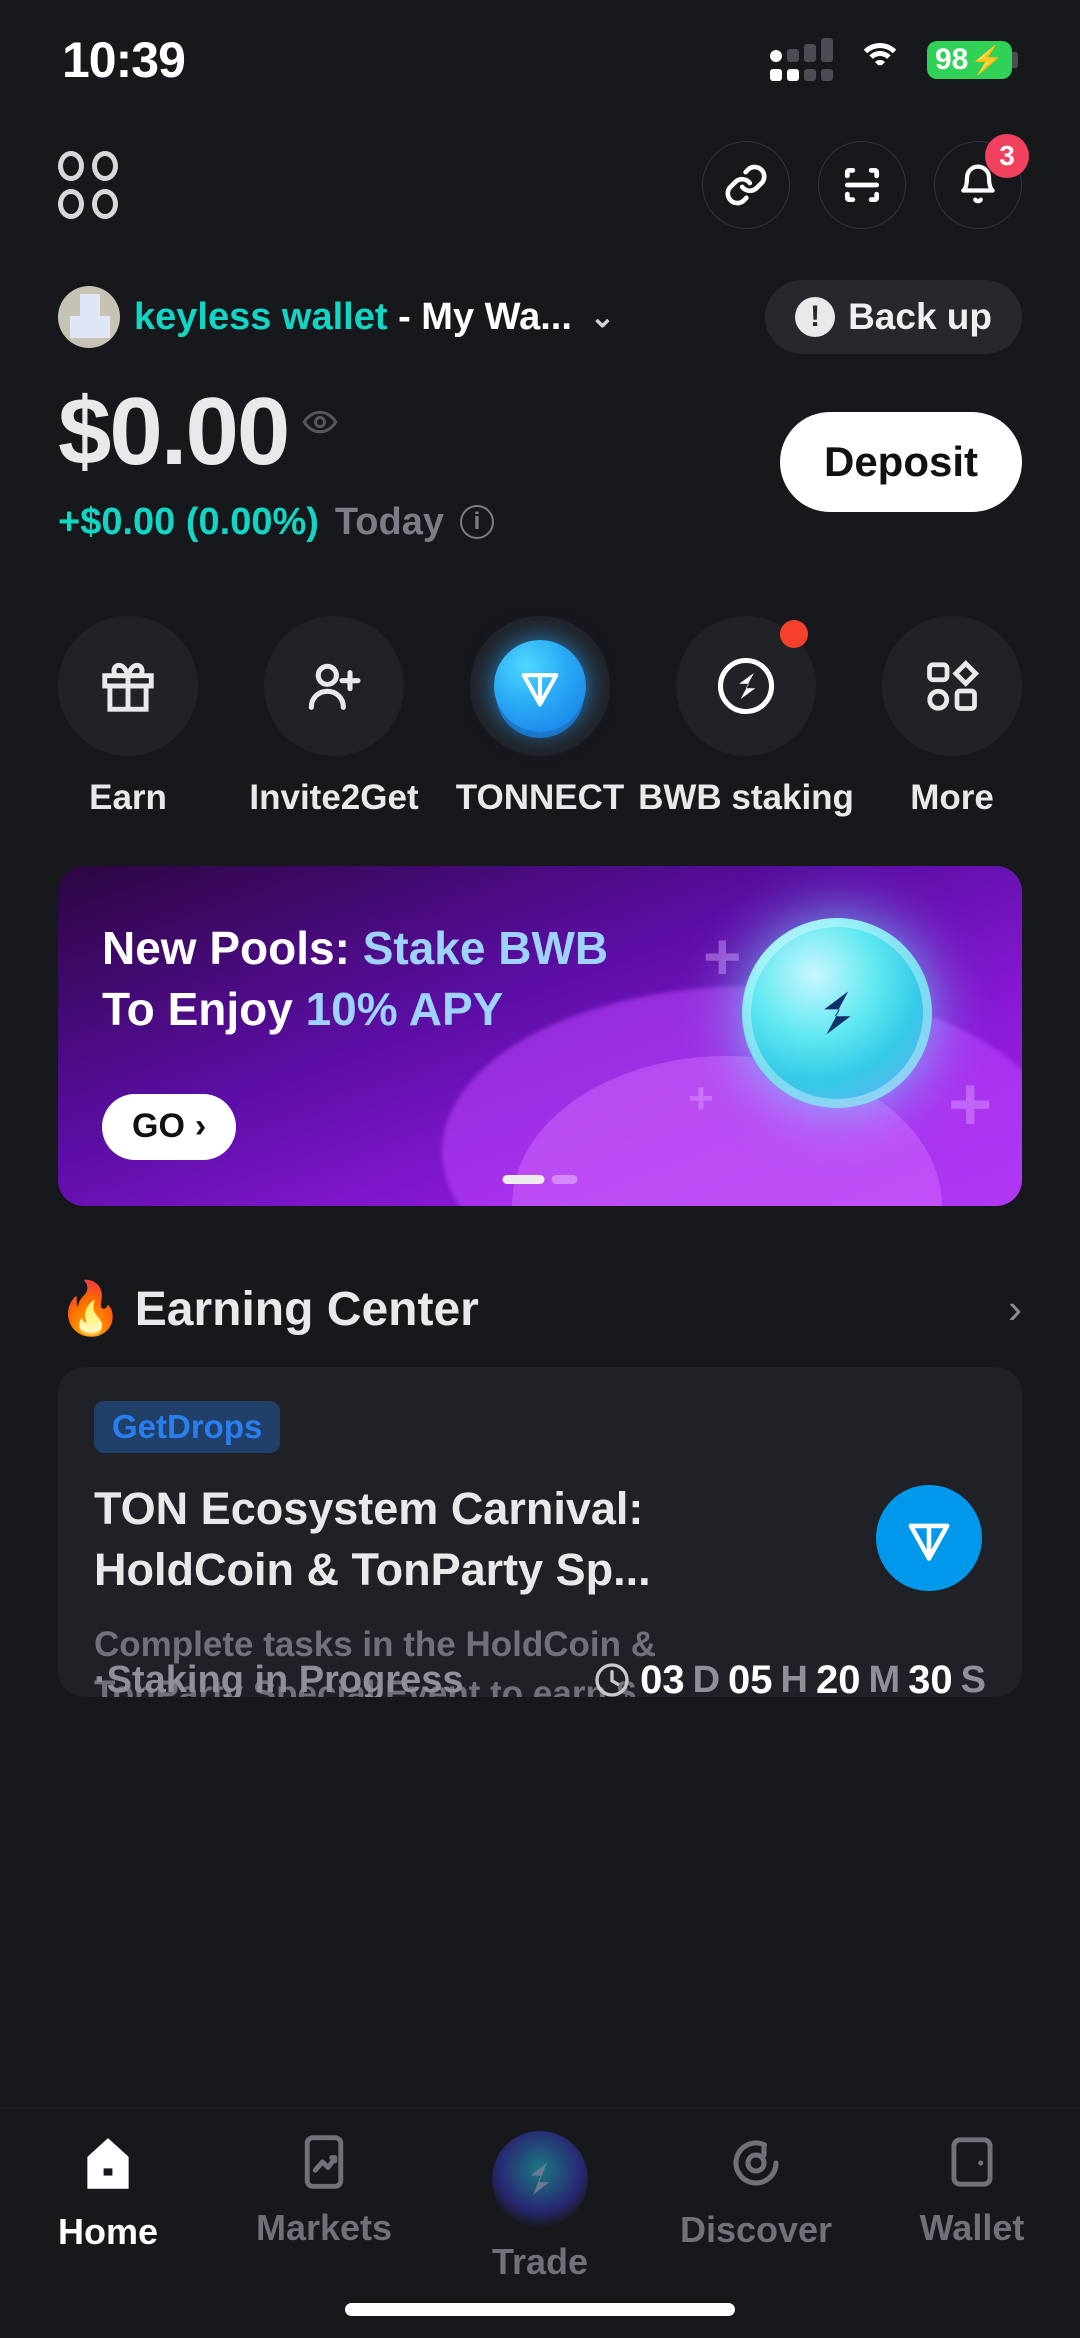  Describe the element at coordinates (540, 2207) in the screenshot. I see `tab-trade: Trade` at that location.